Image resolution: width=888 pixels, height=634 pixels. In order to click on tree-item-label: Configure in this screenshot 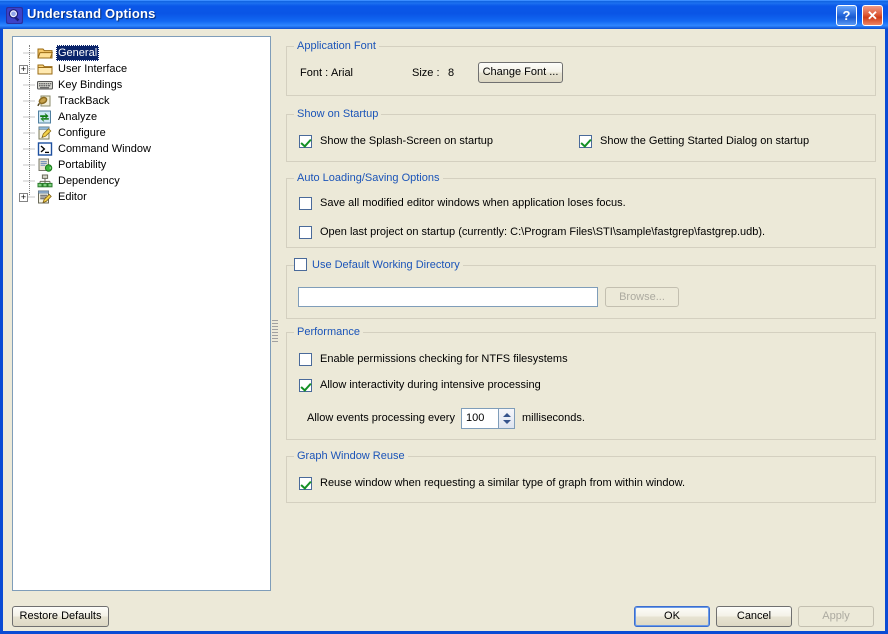, I will do `click(82, 133)`.